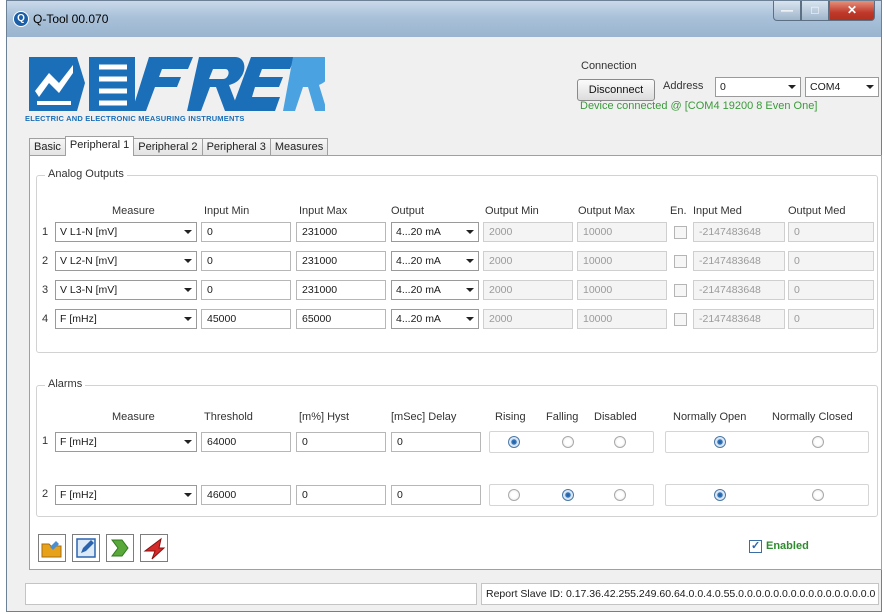 The image size is (885, 614). Describe the element at coordinates (616, 90) in the screenshot. I see `disconnect-button: Disconnect` at that location.